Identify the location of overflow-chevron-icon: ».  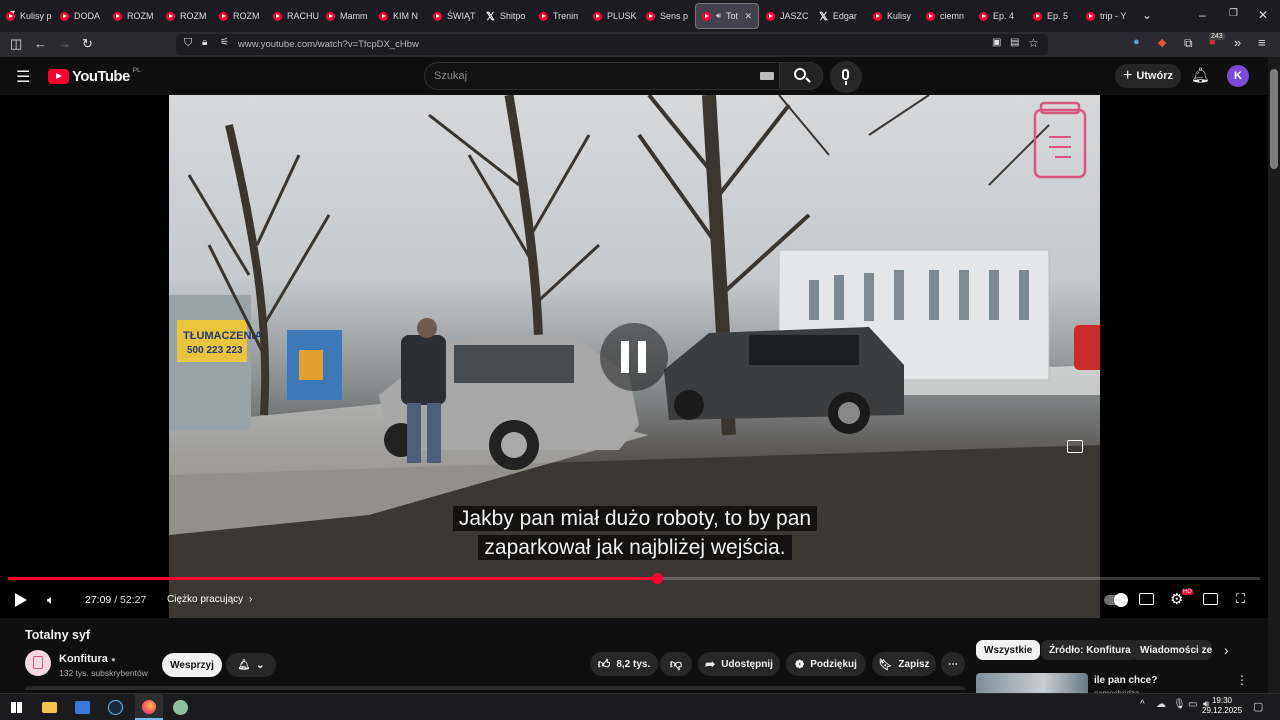
(1237, 42).